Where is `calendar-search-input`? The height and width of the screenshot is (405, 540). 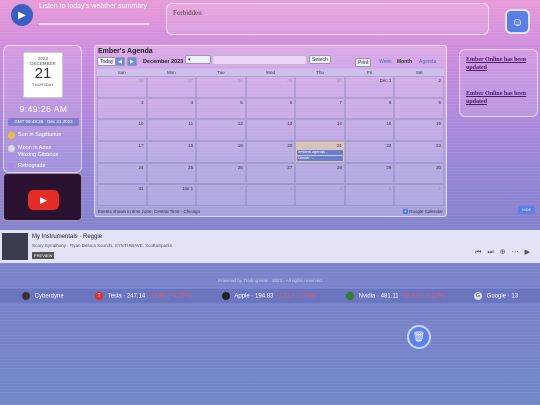 calendar-search-input is located at coordinates (259, 60).